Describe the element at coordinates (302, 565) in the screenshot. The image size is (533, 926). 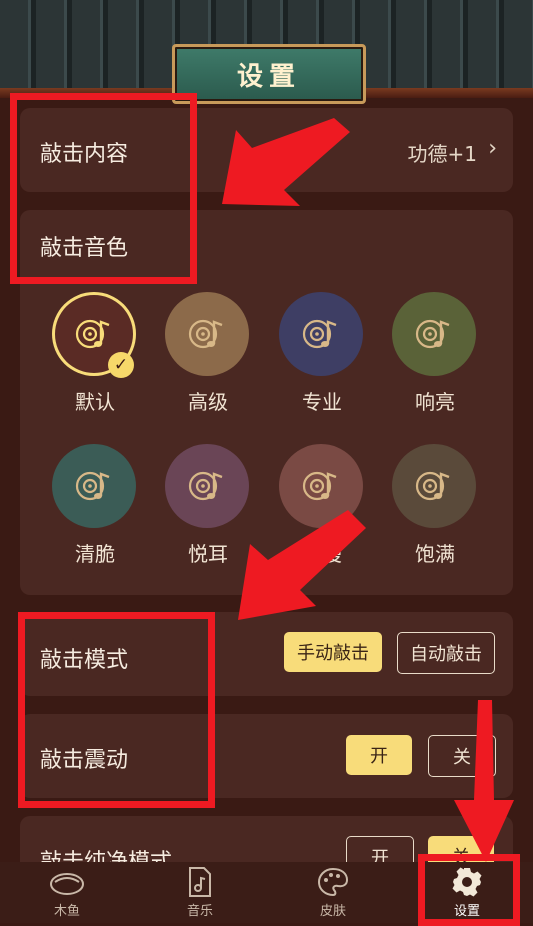
I see `arrow-middle-icon` at that location.